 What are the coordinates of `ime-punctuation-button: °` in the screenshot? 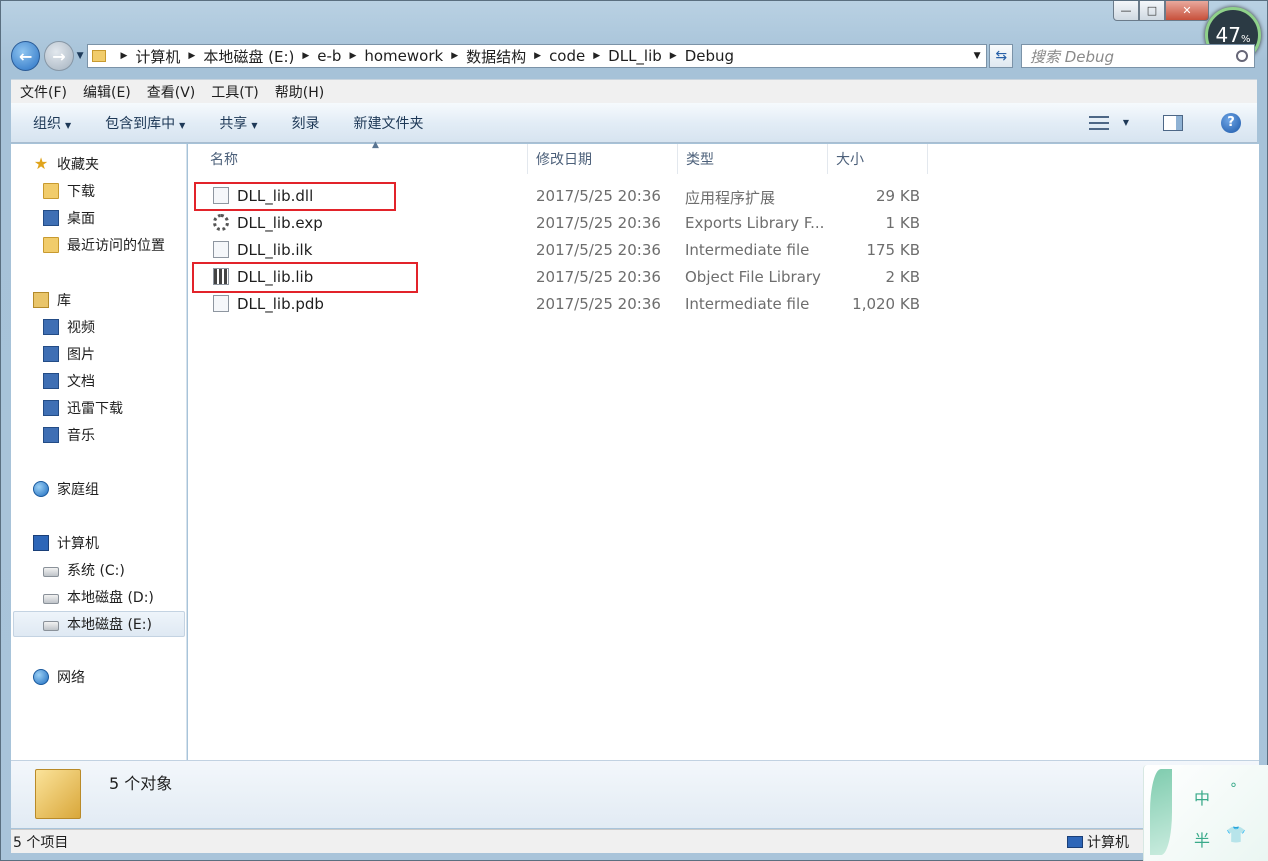 It's located at (1233, 789).